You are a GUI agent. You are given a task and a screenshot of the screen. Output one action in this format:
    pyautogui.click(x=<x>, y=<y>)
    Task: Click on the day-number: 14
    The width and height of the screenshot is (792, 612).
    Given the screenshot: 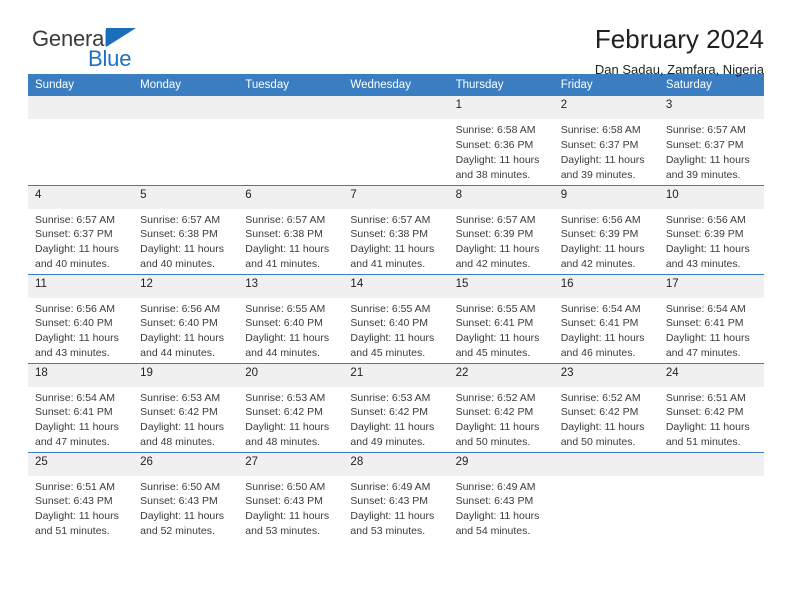 What is the action you would take?
    pyautogui.click(x=396, y=286)
    